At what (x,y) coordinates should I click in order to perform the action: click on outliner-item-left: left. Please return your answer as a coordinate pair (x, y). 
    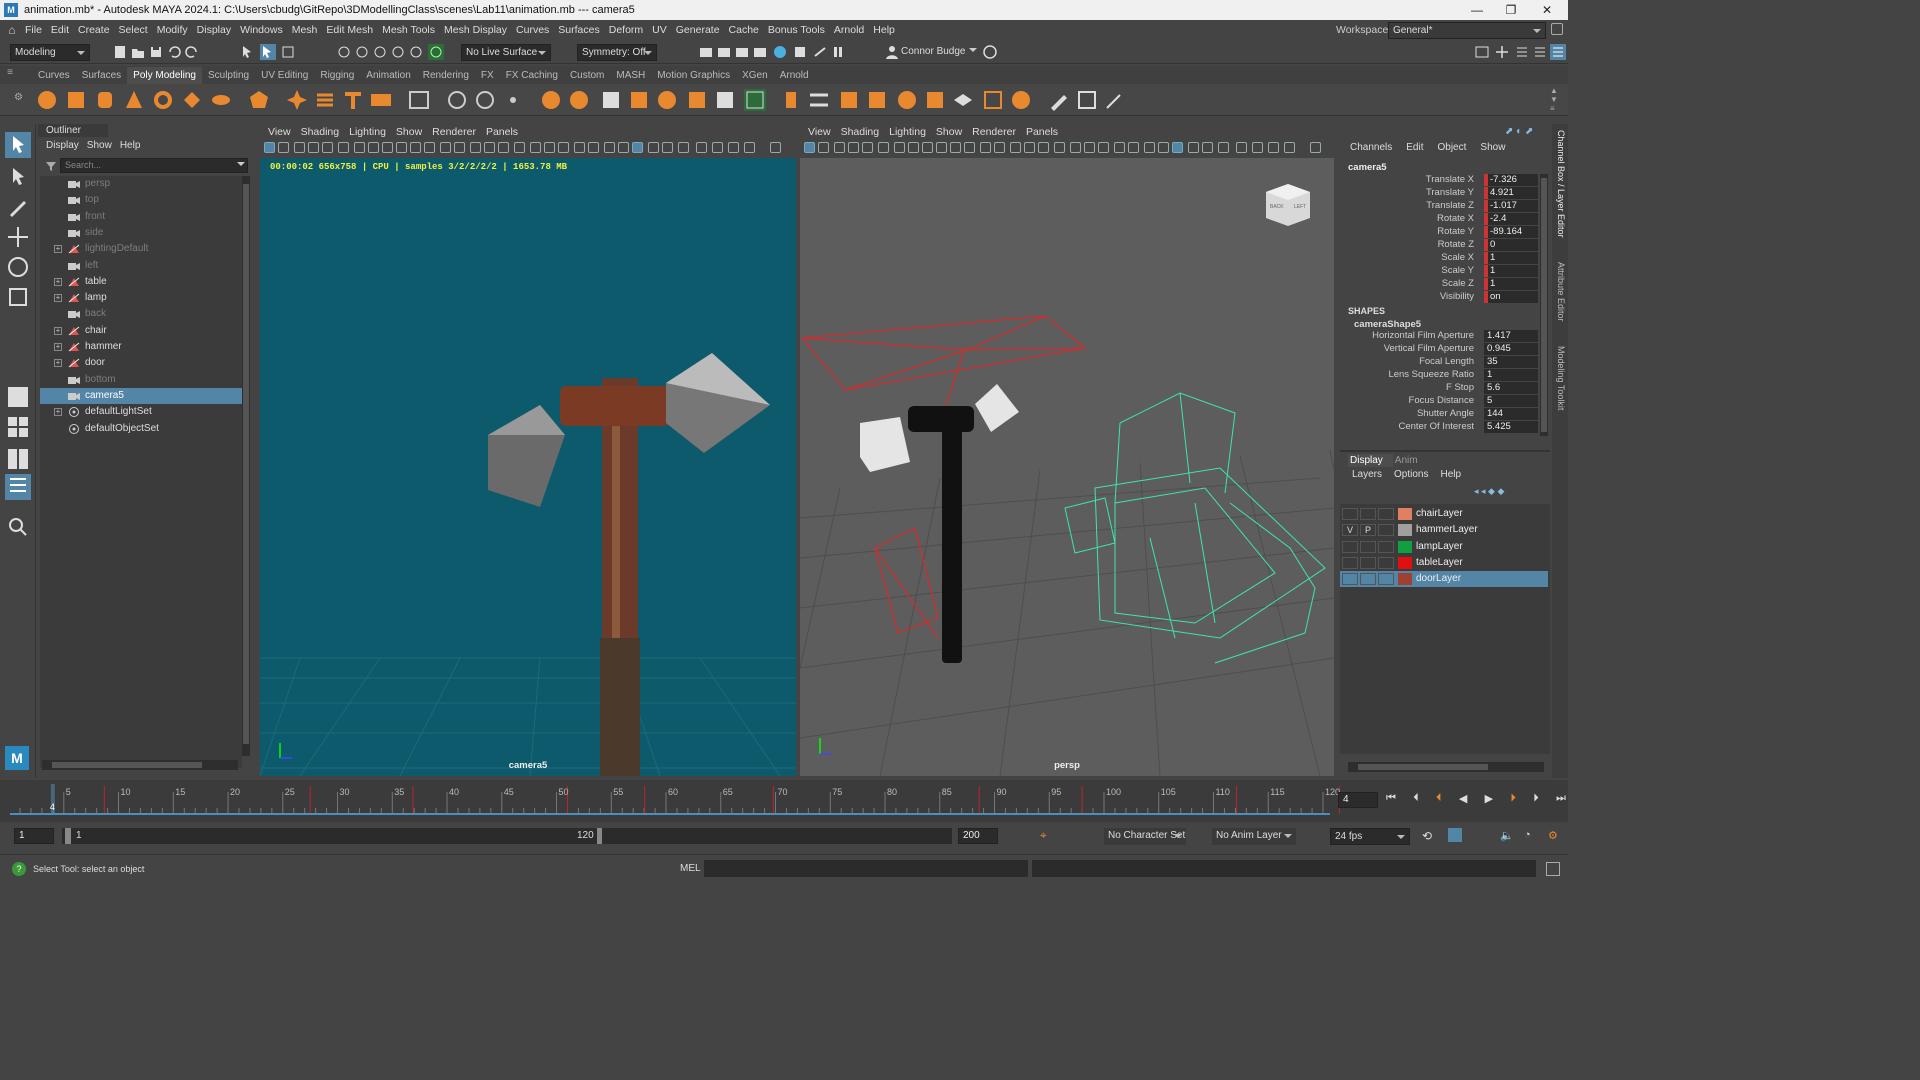
    Looking at the image, I should click on (141, 266).